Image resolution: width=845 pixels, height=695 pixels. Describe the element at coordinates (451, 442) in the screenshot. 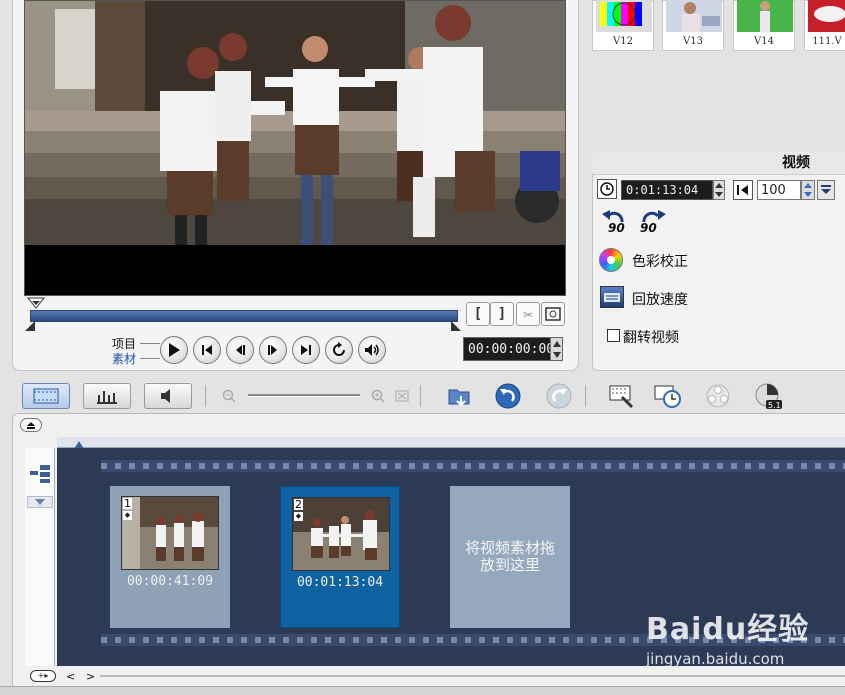

I see `timeline-ruler` at that location.